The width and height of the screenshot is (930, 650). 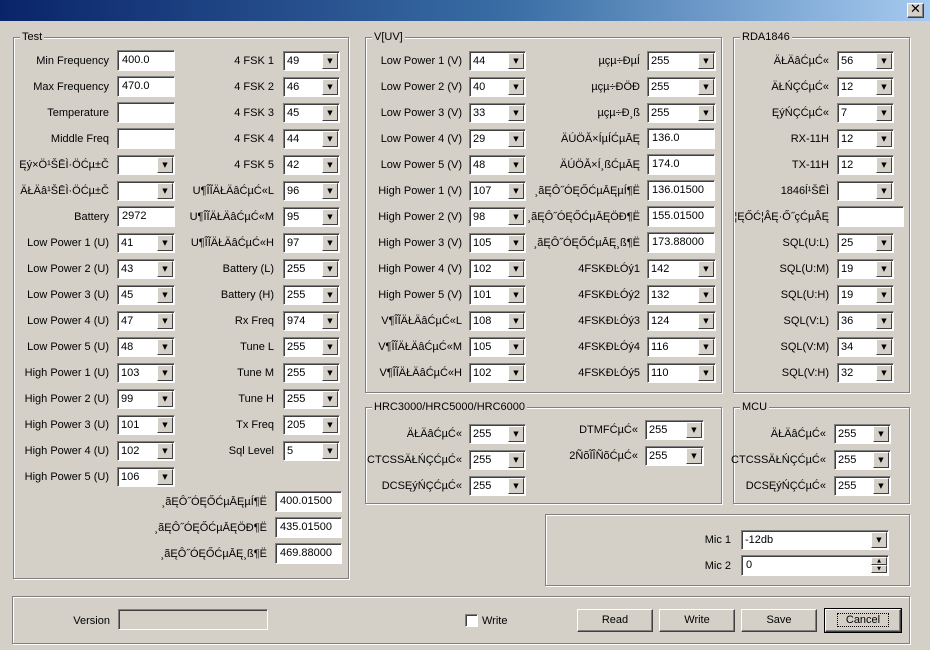 What do you see at coordinates (674, 430) in the screenshot?
I see `hrc-right-select-0: 255 ▼` at bounding box center [674, 430].